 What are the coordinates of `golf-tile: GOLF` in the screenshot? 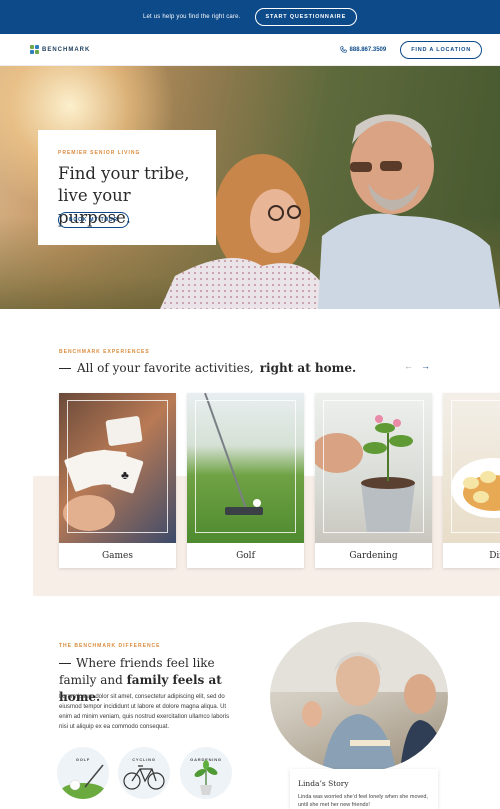 It's located at (83, 773).